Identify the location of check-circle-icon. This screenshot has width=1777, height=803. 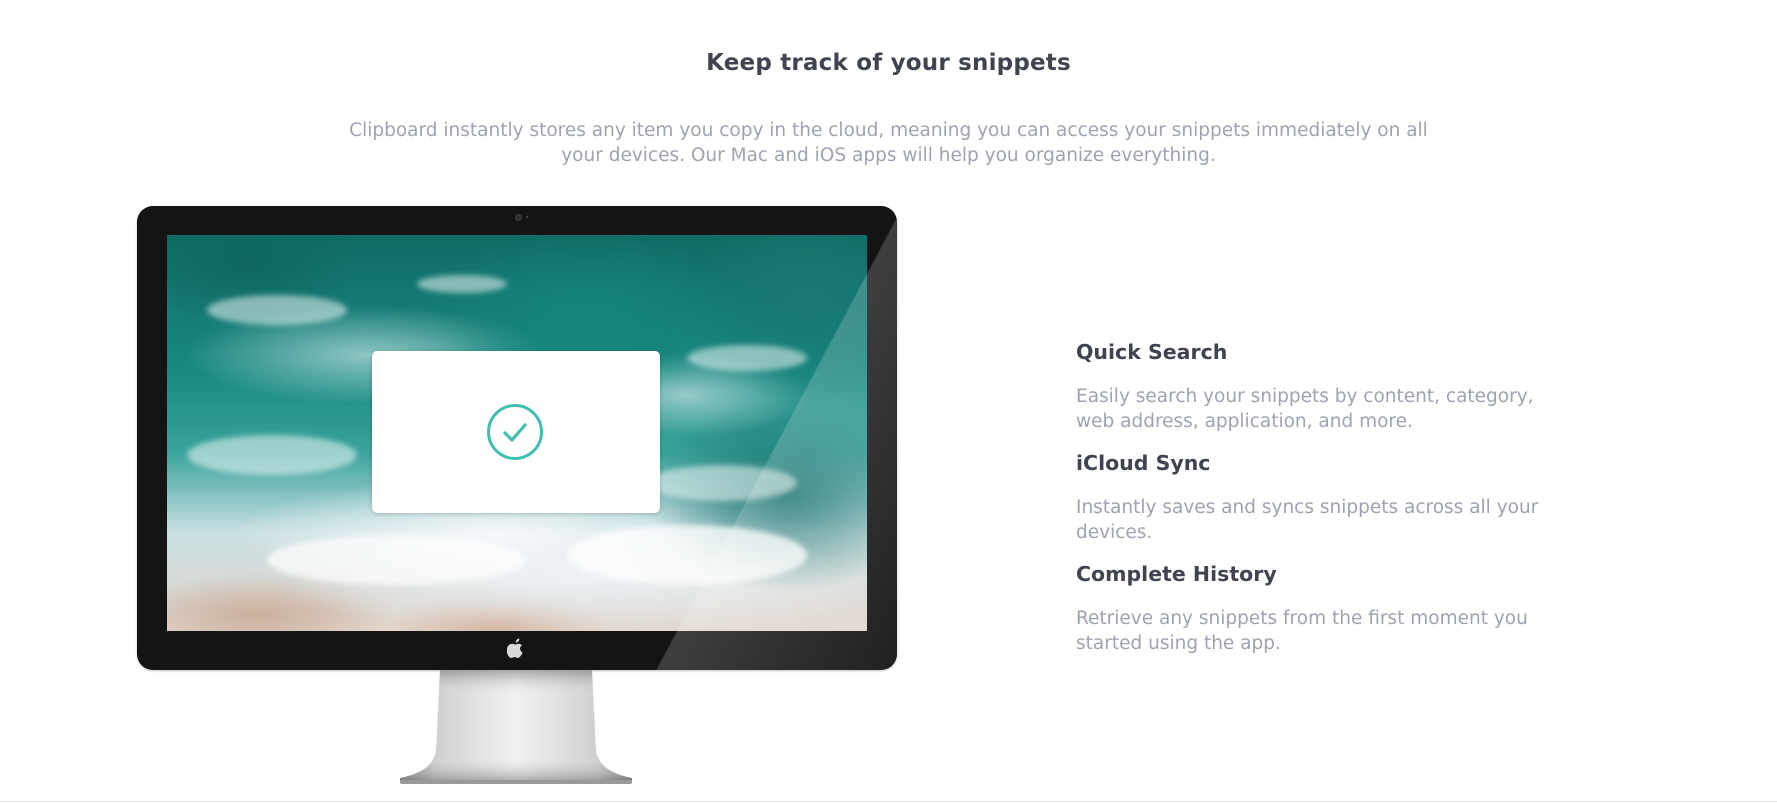
(515, 432).